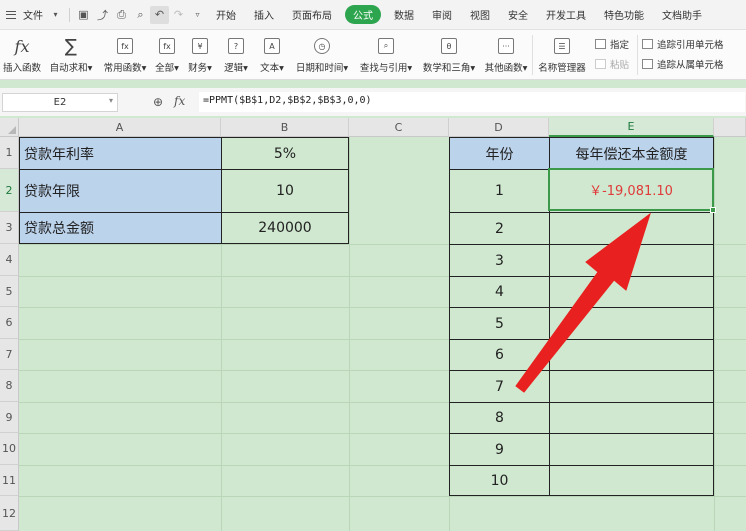 The image size is (746, 531). I want to click on trace-dependents-icon, so click(647, 64).